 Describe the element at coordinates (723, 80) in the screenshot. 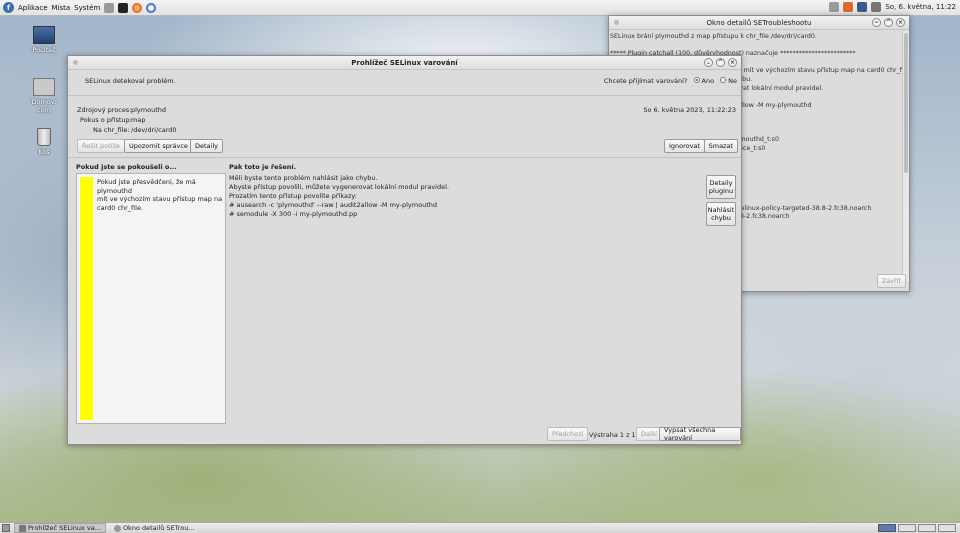

I see `radio-no` at that location.